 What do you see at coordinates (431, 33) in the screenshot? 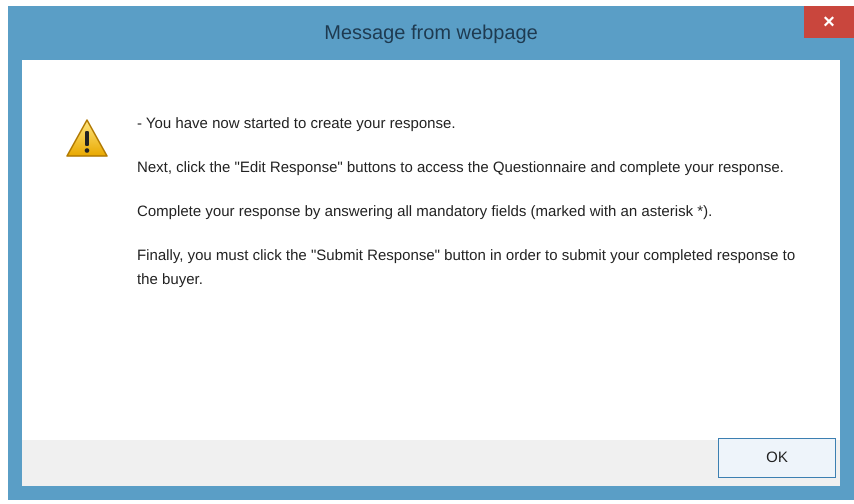
I see `window-title: Message from webpage` at bounding box center [431, 33].